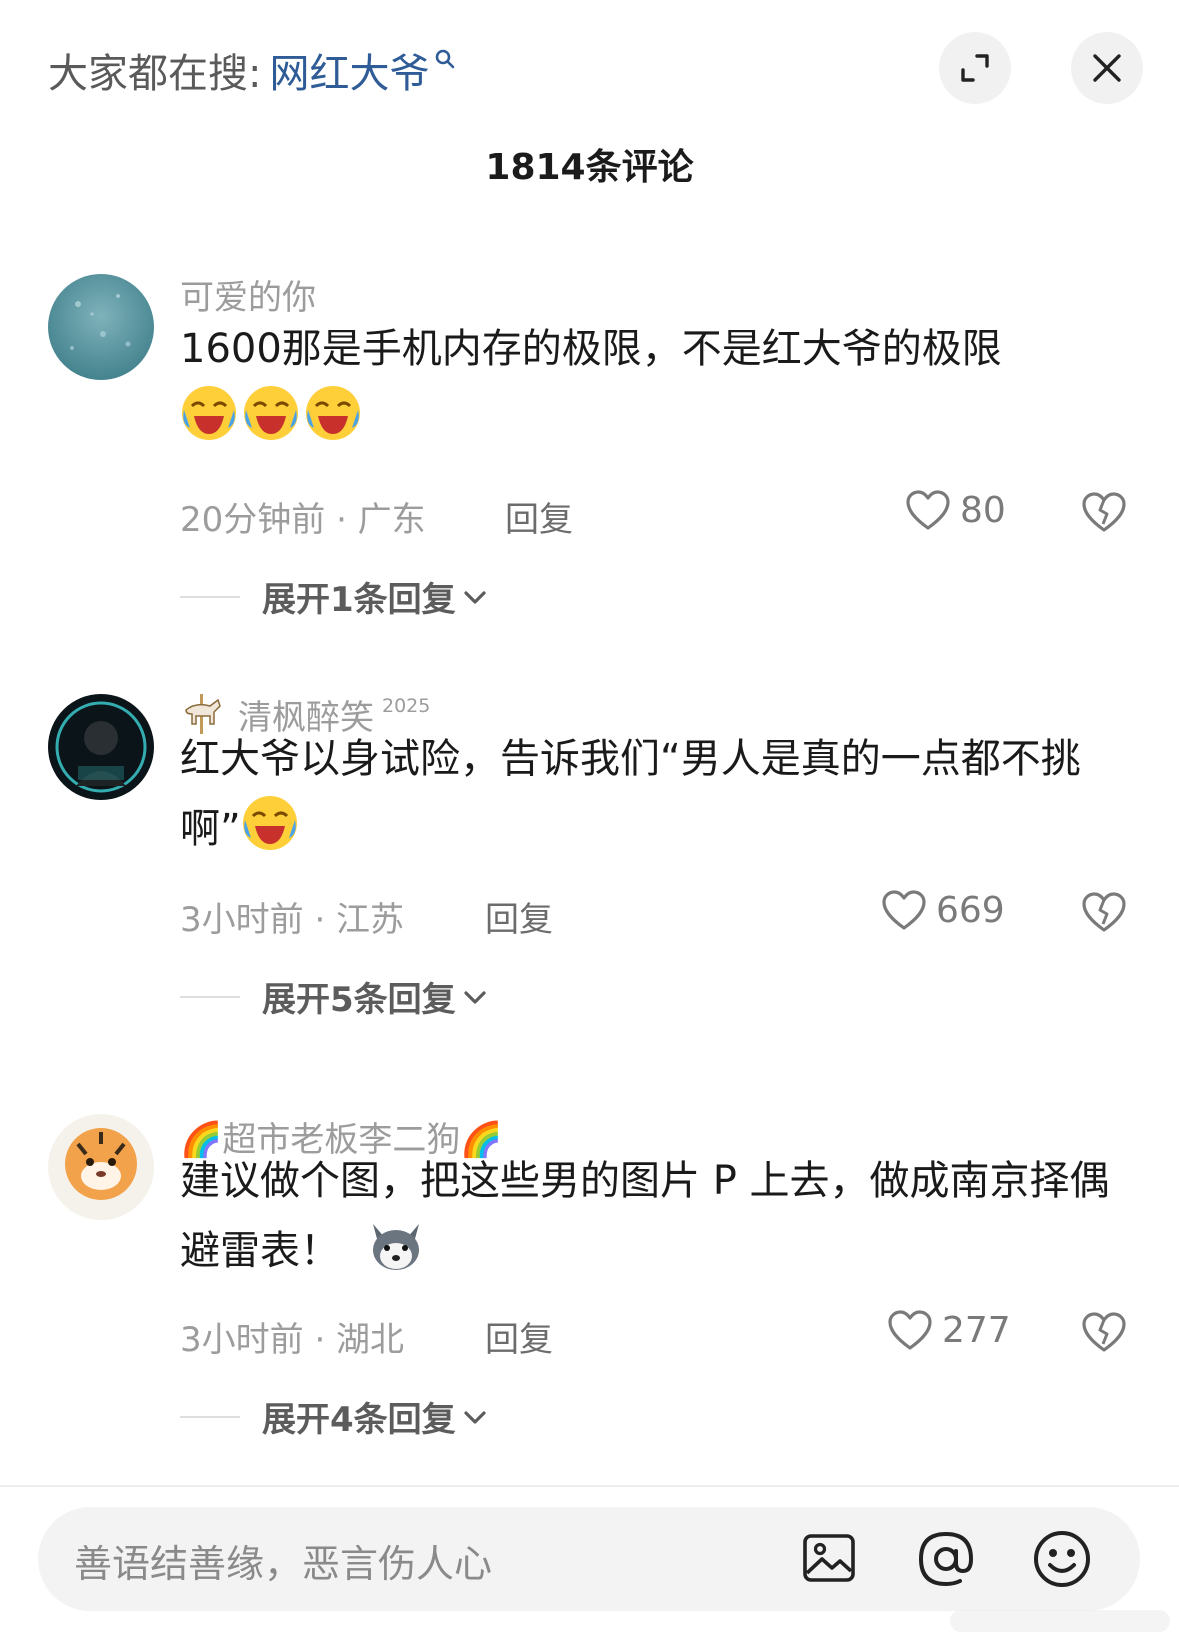 The height and width of the screenshot is (1646, 1179). I want to click on close-button, so click(1107, 68).